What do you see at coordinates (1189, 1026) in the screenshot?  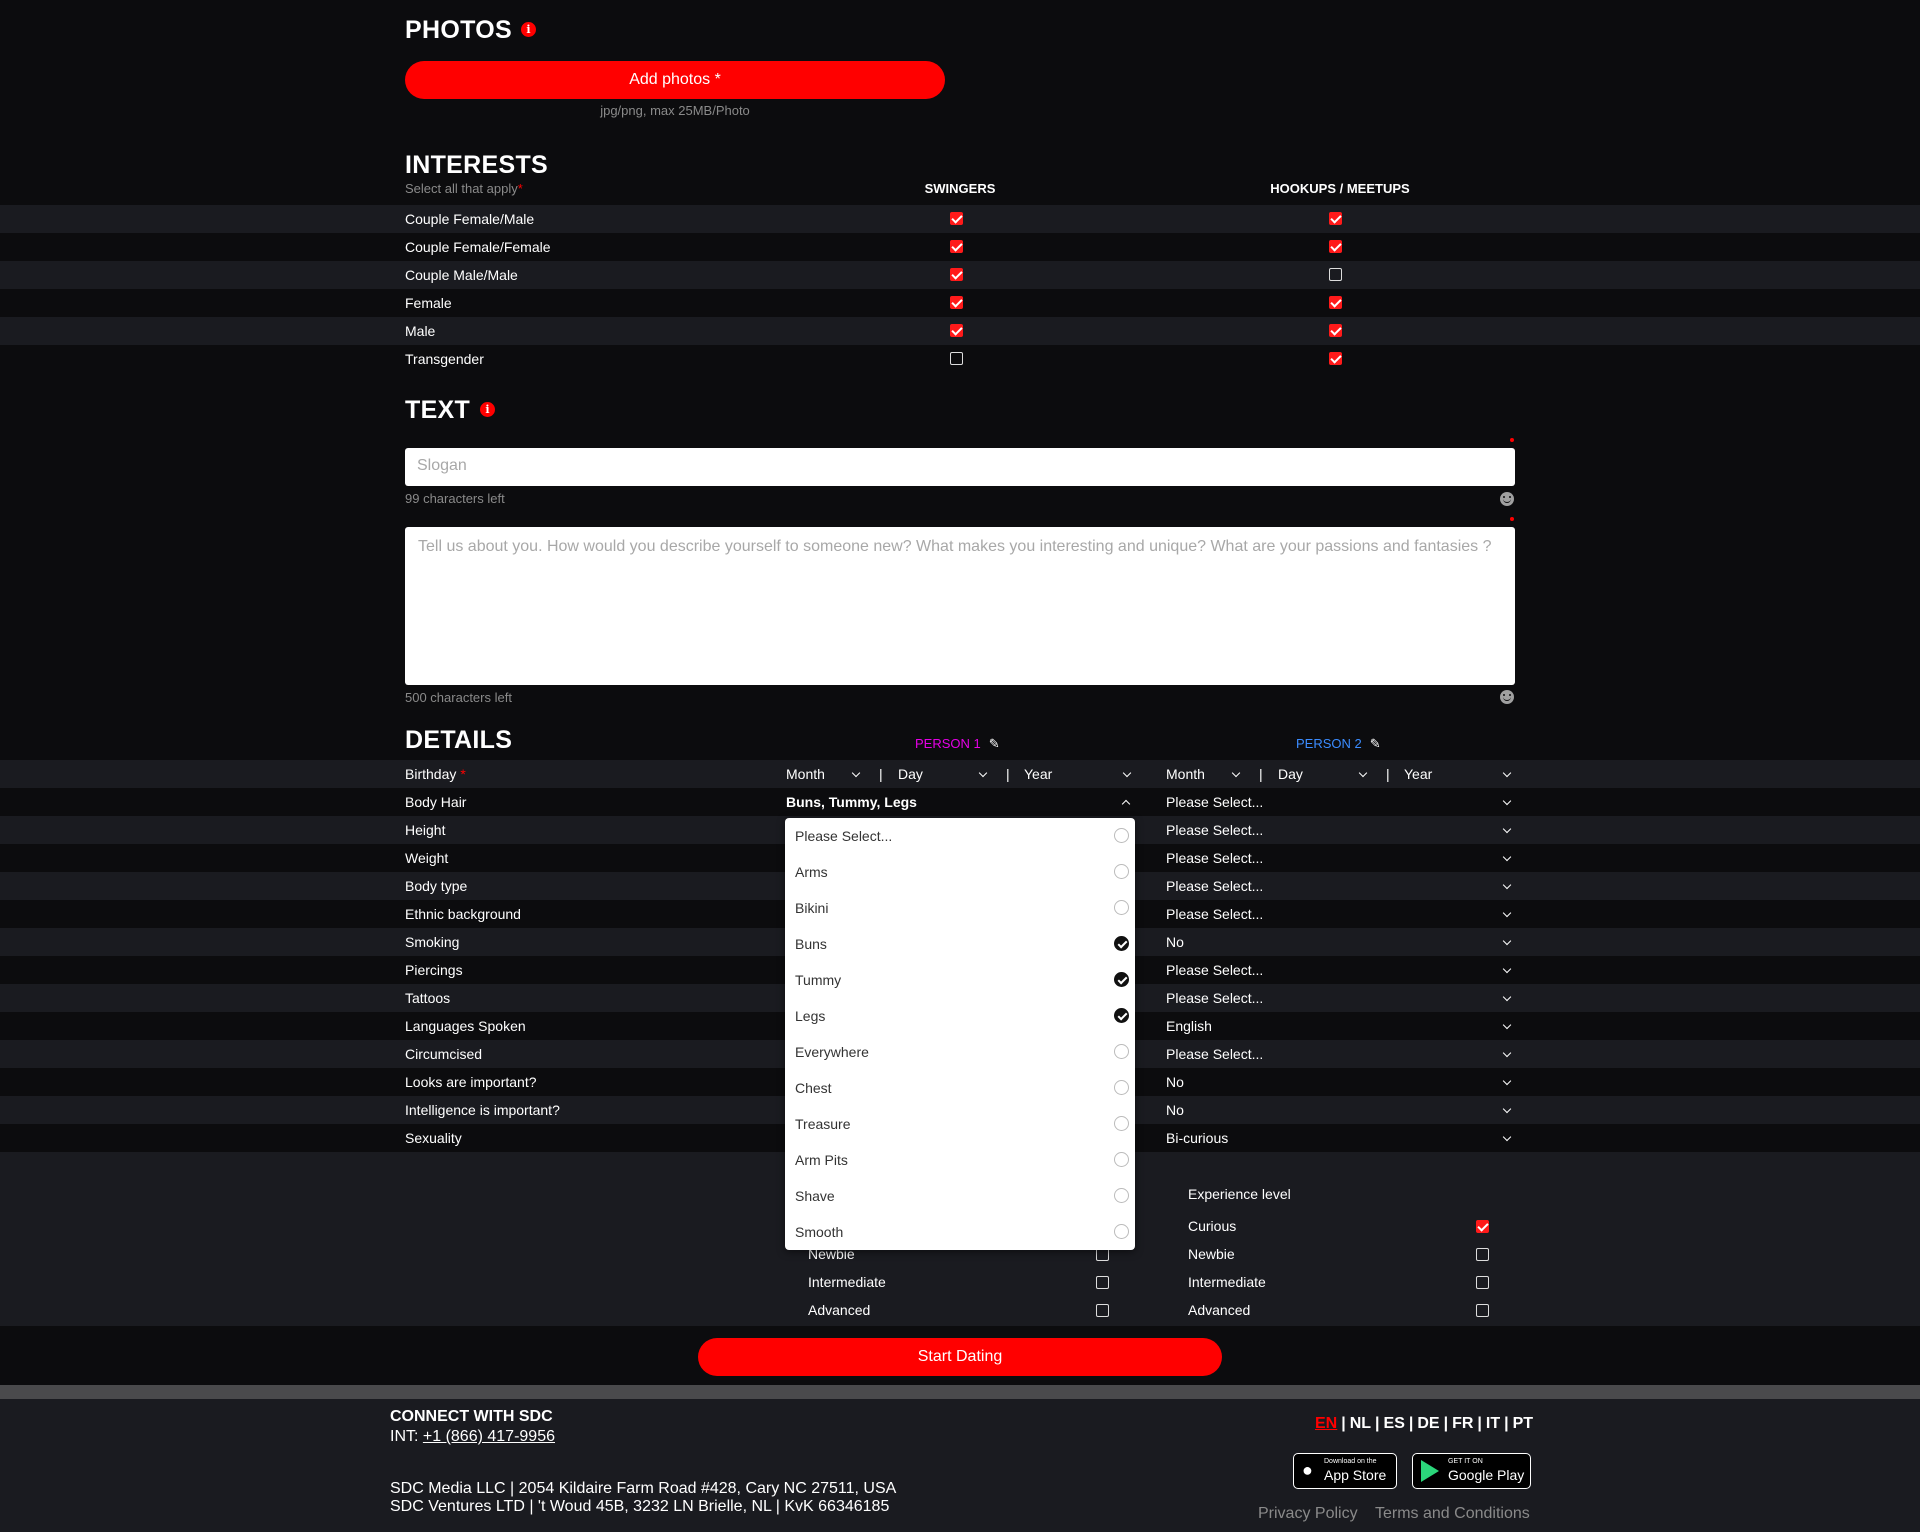 I see `detail-select-p2: English` at bounding box center [1189, 1026].